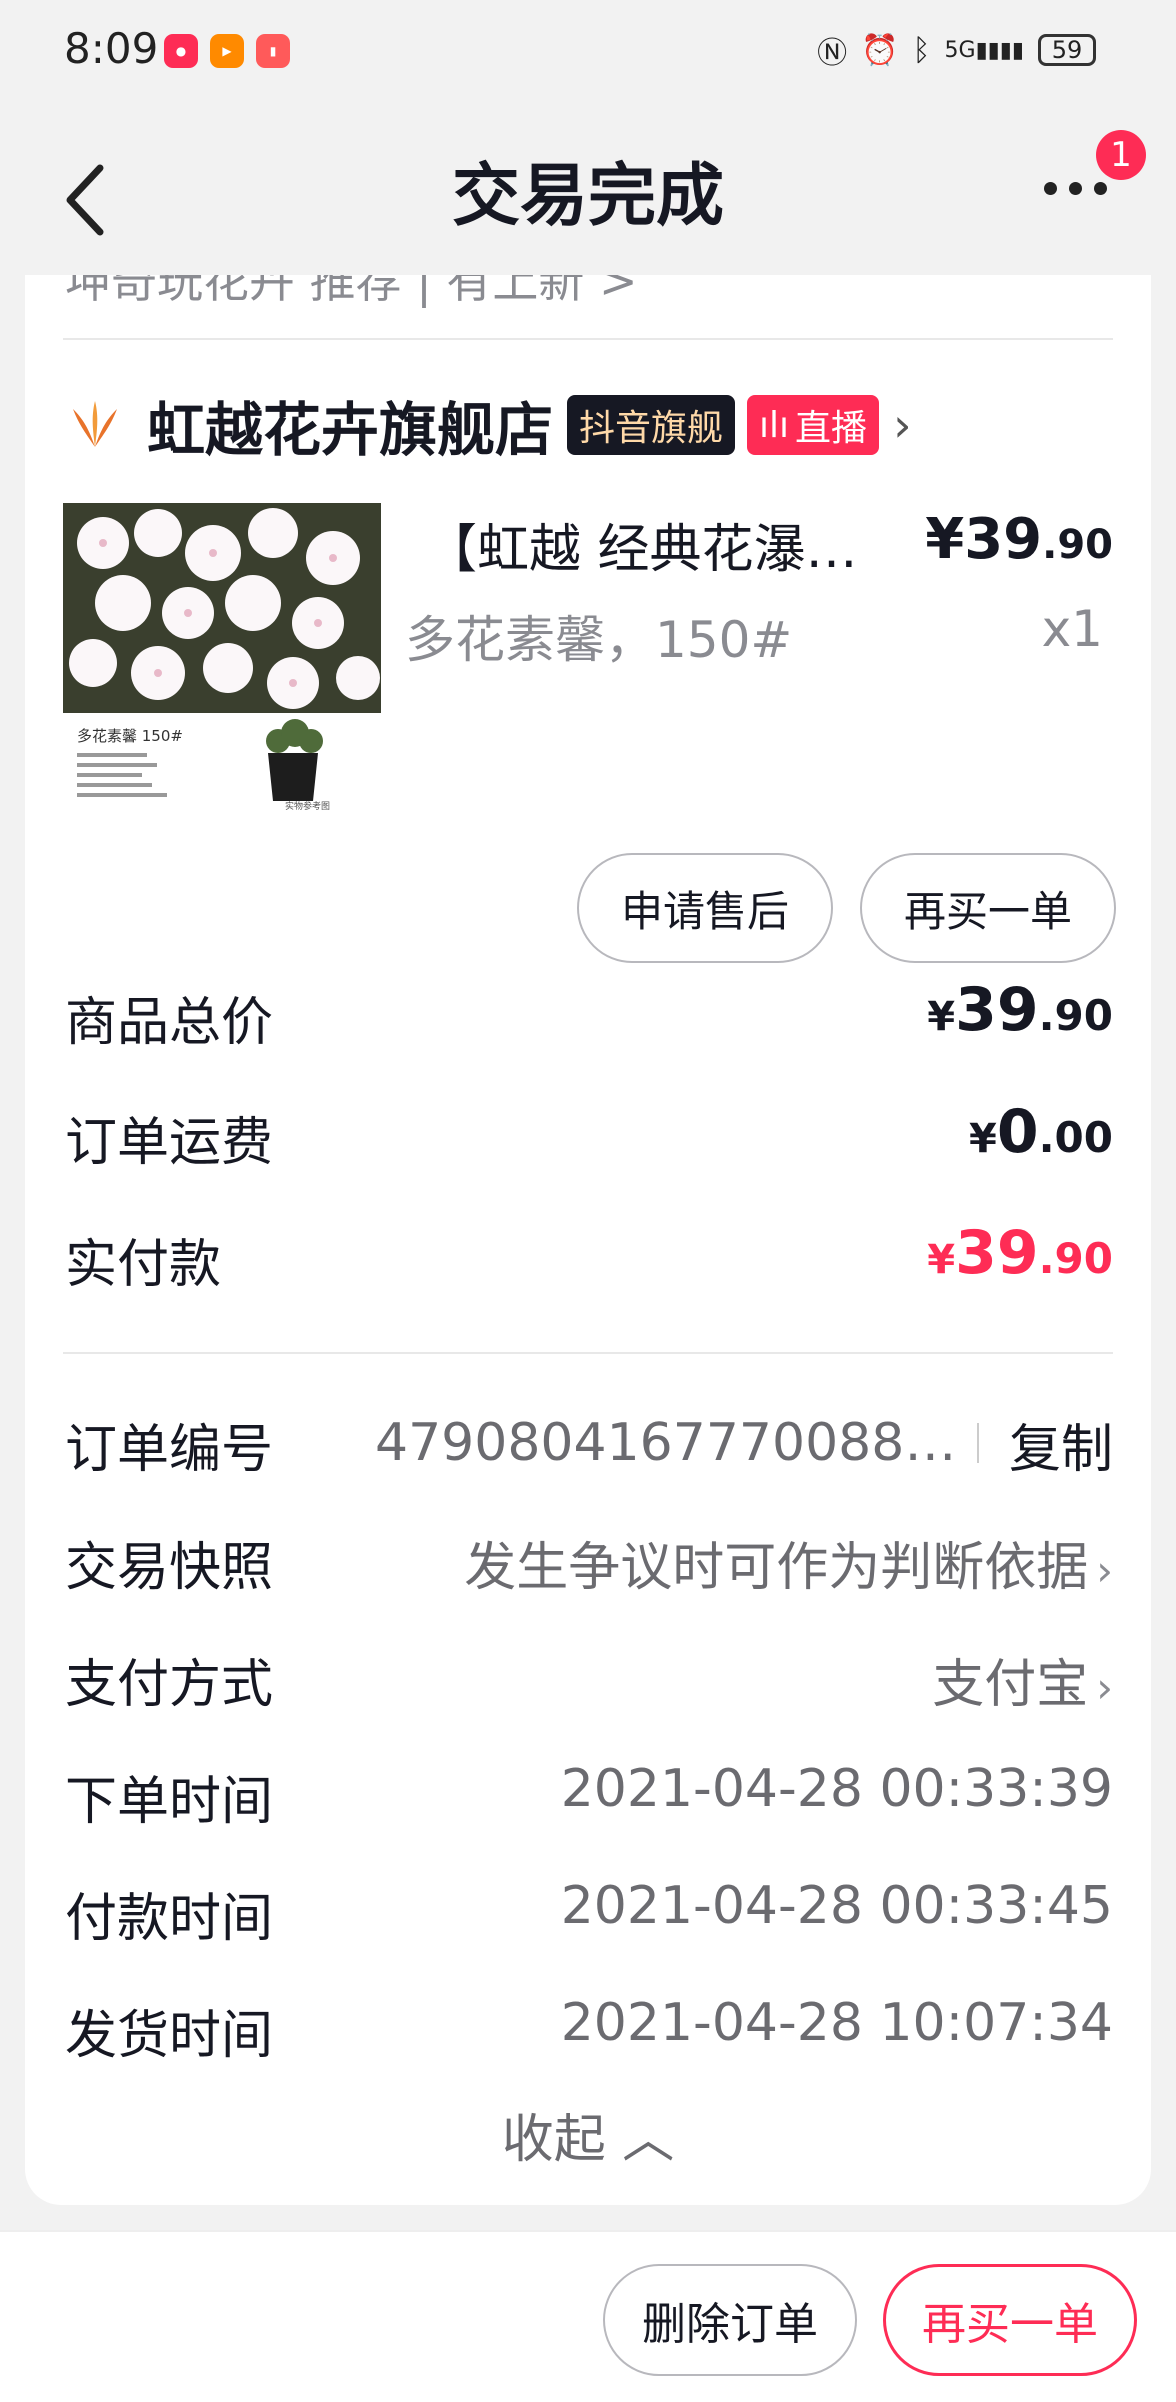 This screenshot has width=1176, height=2402. Describe the element at coordinates (832, 53) in the screenshot. I see `nfc-icon: Ⓝ` at that location.